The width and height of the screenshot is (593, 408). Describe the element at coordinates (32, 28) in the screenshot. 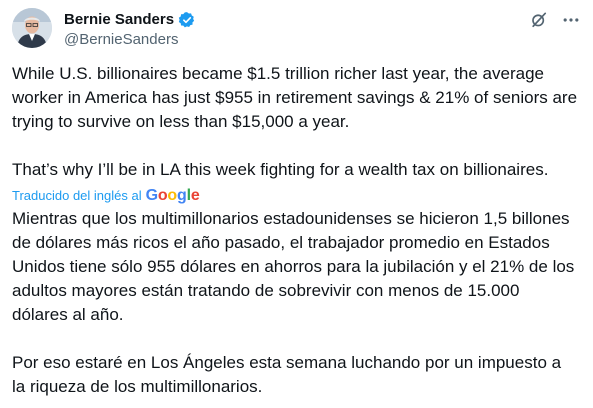

I see `avatar` at that location.